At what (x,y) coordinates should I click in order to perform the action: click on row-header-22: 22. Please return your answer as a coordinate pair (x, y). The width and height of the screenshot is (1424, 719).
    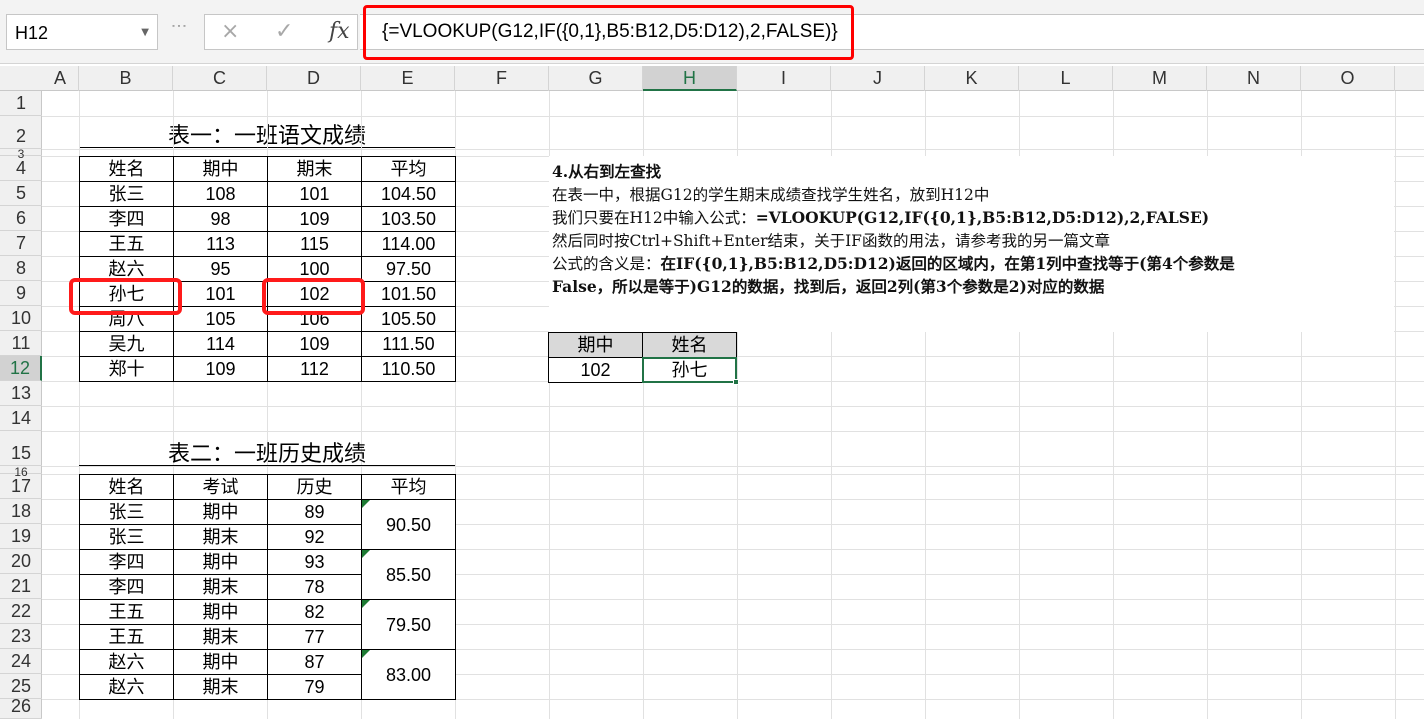
    Looking at the image, I should click on (21, 611).